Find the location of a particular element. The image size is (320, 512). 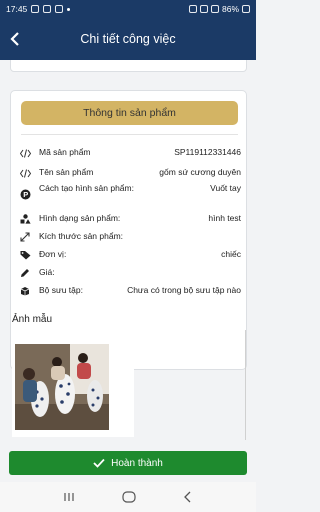

sample-images-title: Ảnh mẫu is located at coordinates (32, 319).